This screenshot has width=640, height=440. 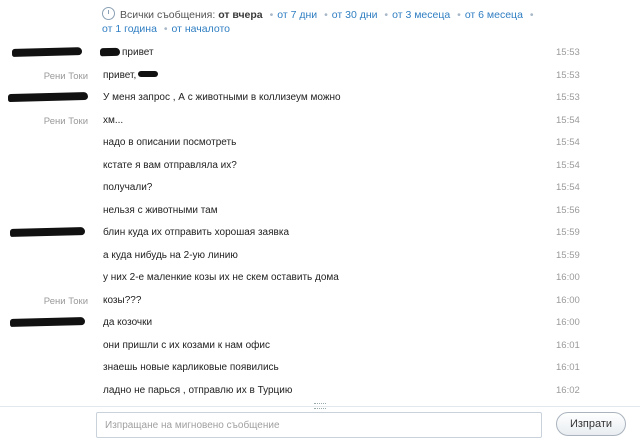 I want to click on message-input-box, so click(x=319, y=425).